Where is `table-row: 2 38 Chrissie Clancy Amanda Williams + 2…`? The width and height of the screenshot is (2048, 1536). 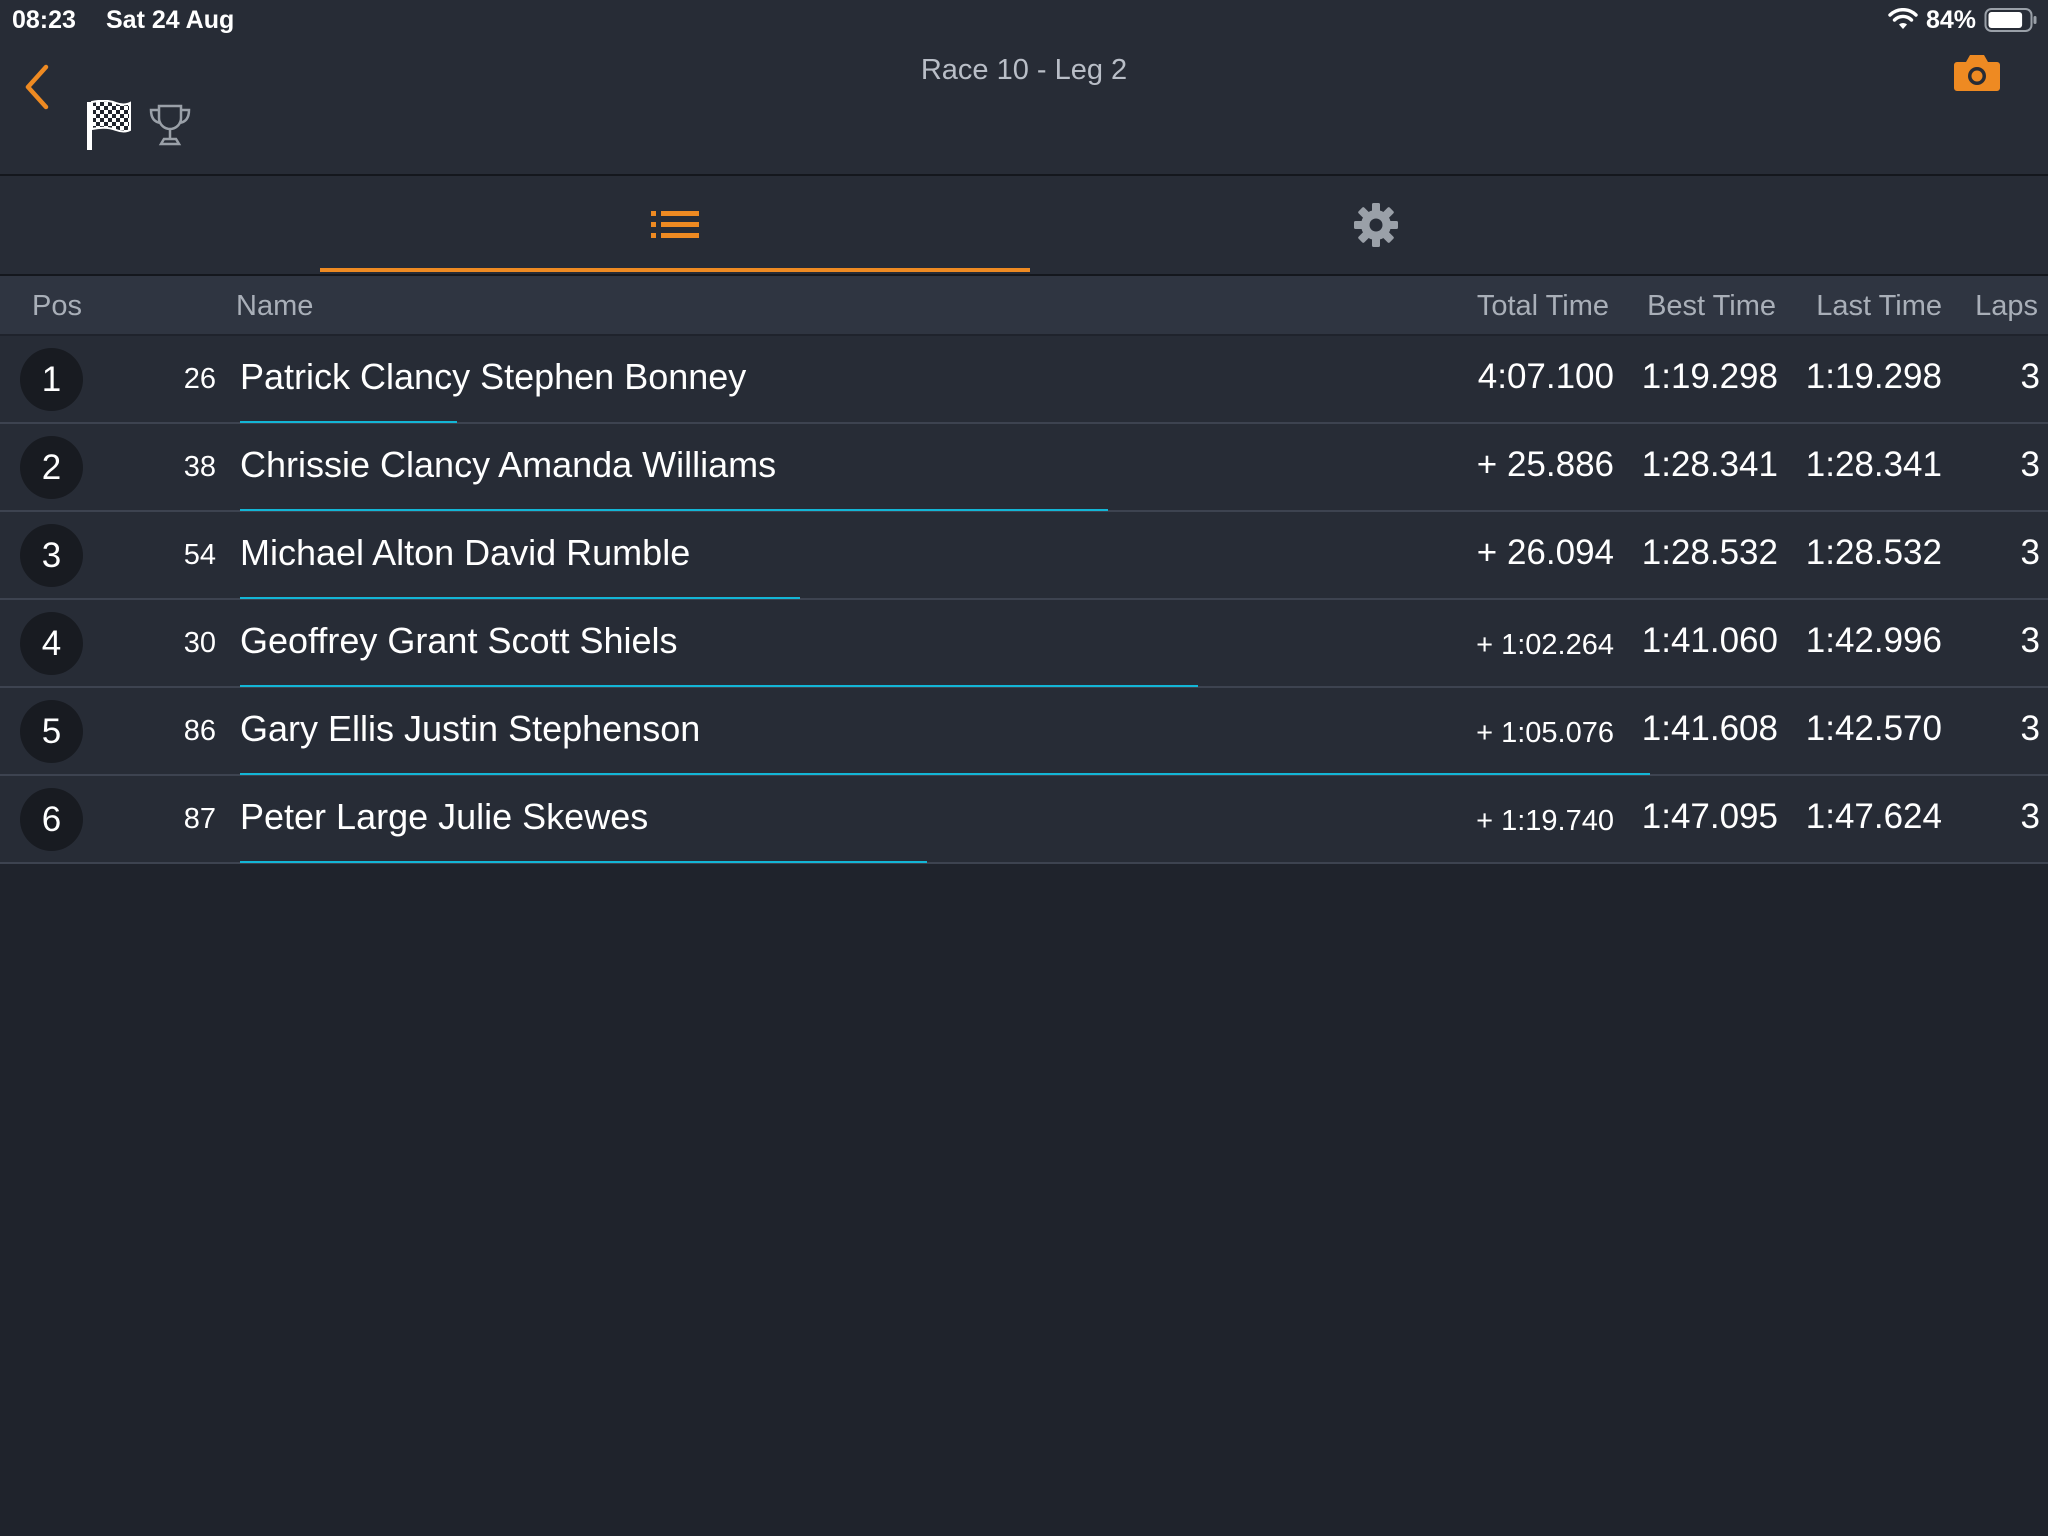
table-row: 2 38 Chrissie Clancy Amanda Williams + 2… is located at coordinates (1024, 468).